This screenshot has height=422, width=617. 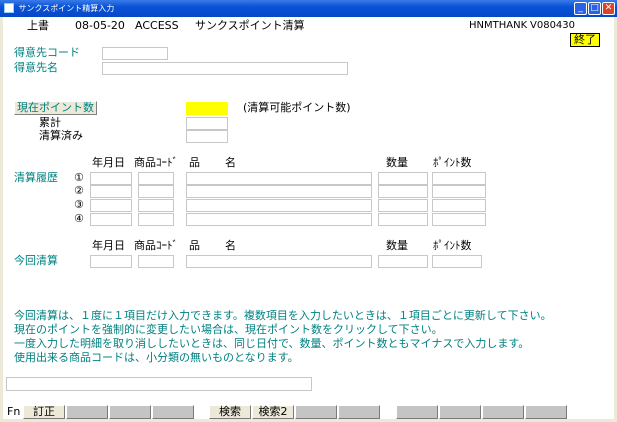 I want to click on settled-field, so click(x=207, y=136).